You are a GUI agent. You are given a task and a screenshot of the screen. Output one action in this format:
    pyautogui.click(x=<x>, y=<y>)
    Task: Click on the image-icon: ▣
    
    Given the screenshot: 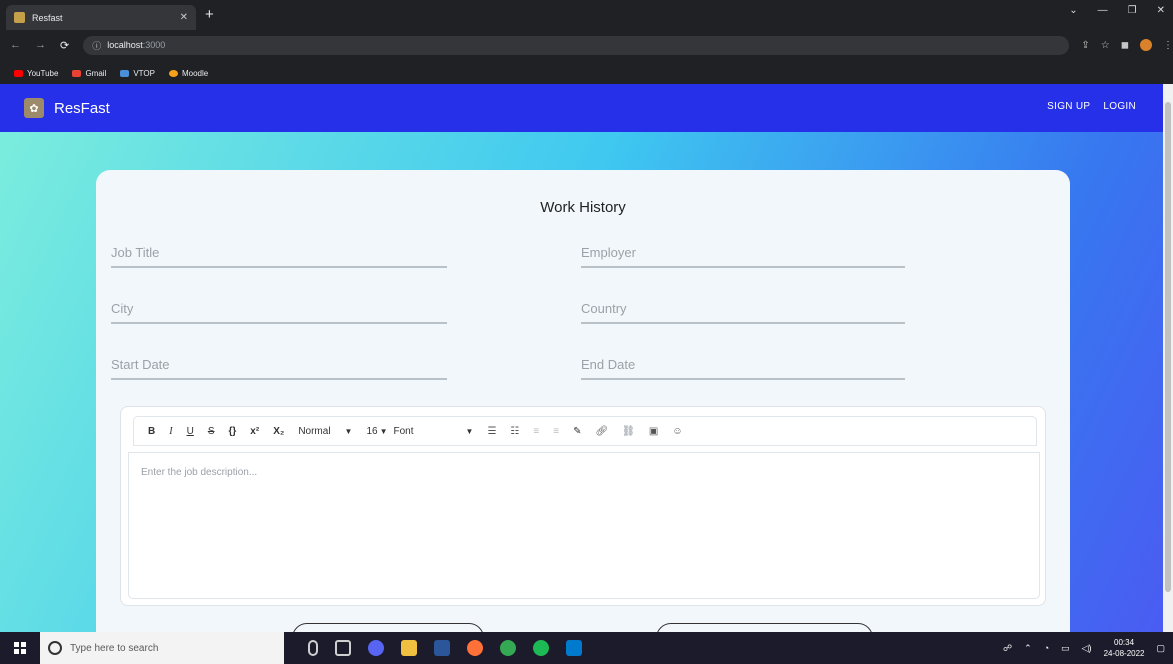 What is the action you would take?
    pyautogui.click(x=653, y=431)
    